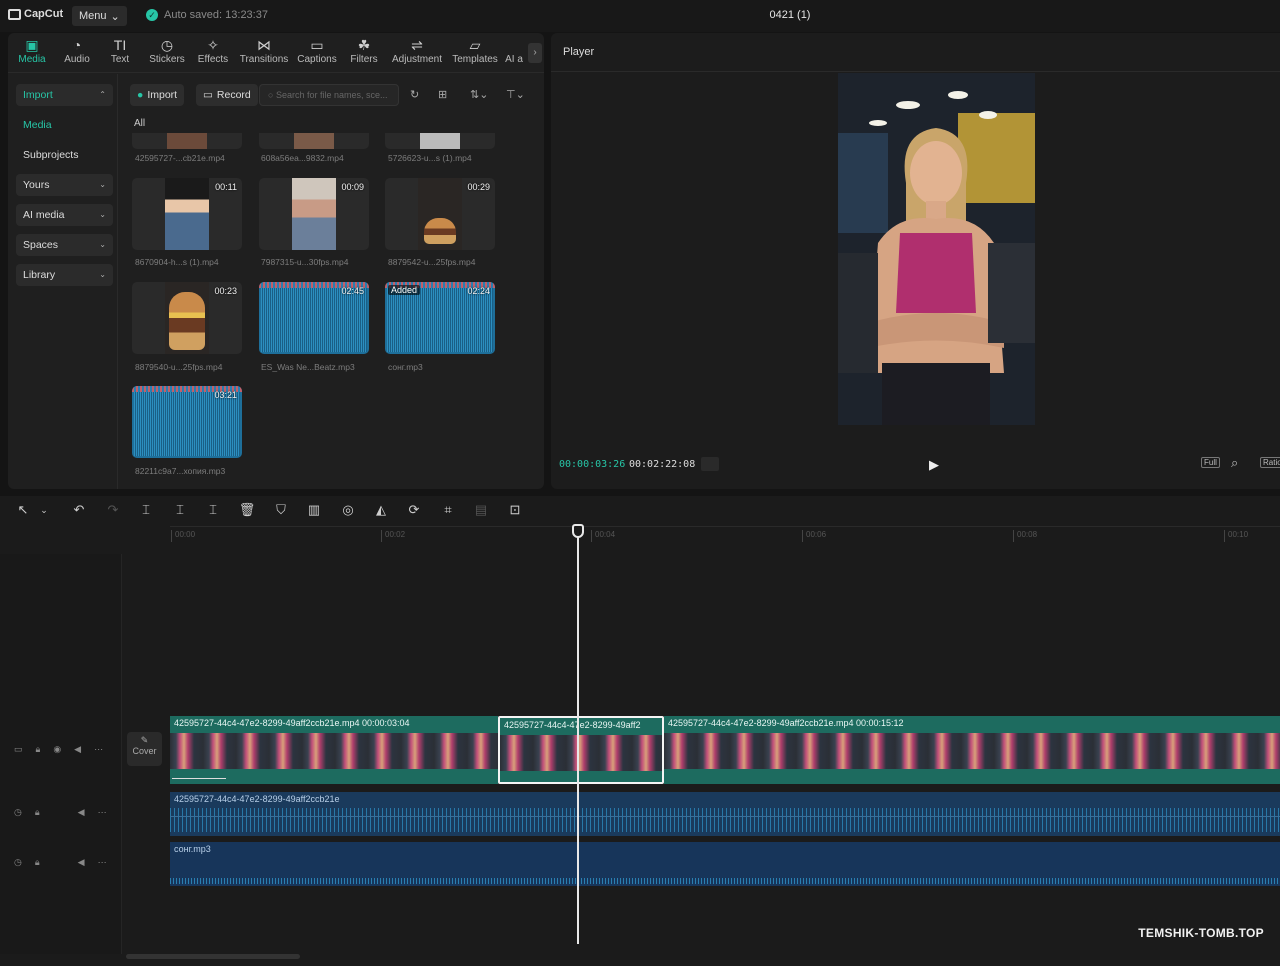  What do you see at coordinates (578, 531) in the screenshot?
I see `playhead-handle` at bounding box center [578, 531].